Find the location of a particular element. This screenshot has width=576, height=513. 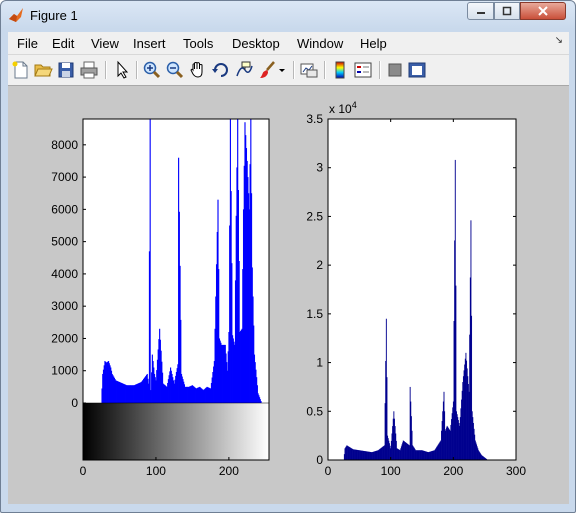

zoom-out-icon is located at coordinates (175, 70).